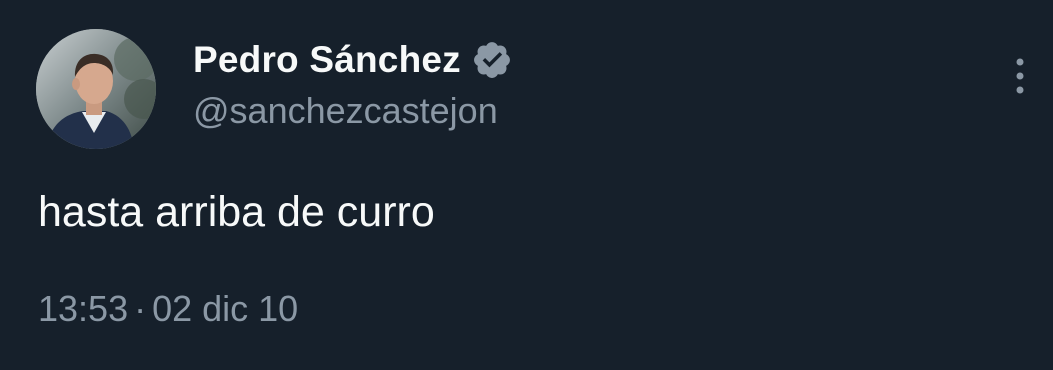 The image size is (1053, 370). I want to click on display-name: Pedro Sánchez, so click(327, 60).